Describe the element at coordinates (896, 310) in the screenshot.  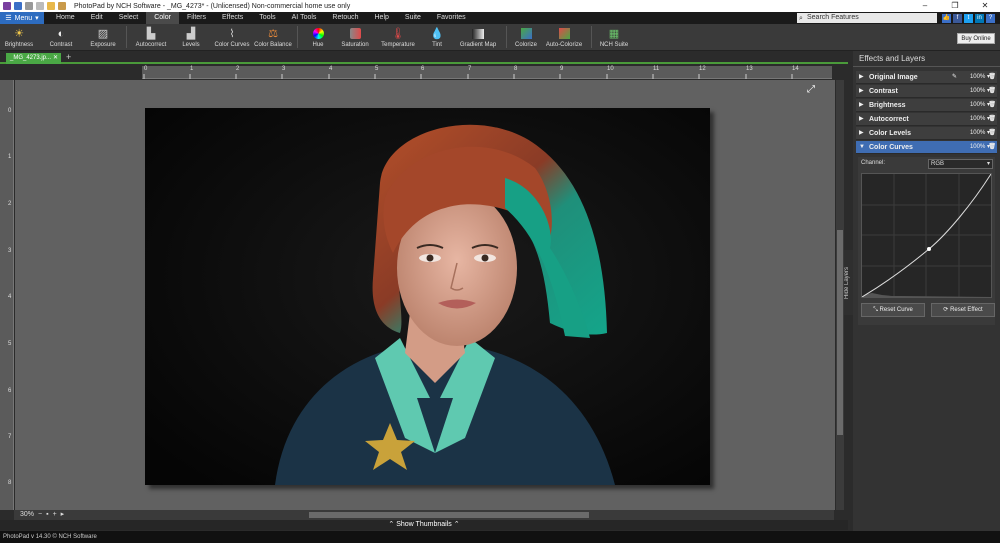
I see `reset-curve-label: Reset Curve` at that location.